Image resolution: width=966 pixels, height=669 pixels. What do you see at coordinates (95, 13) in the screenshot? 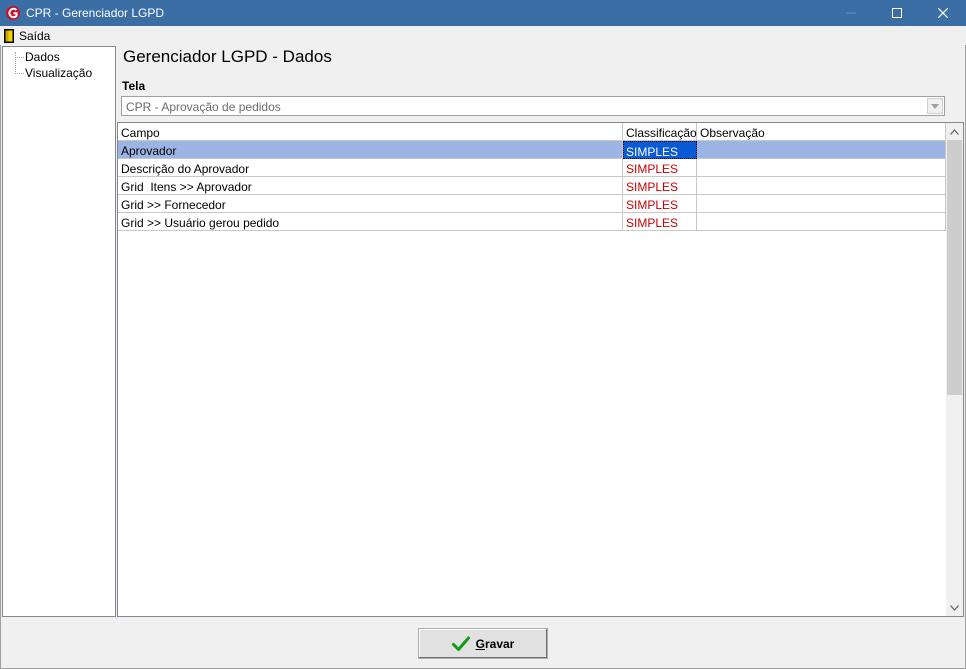
I see `window-title: CPR - Gerenciador LGPD` at bounding box center [95, 13].